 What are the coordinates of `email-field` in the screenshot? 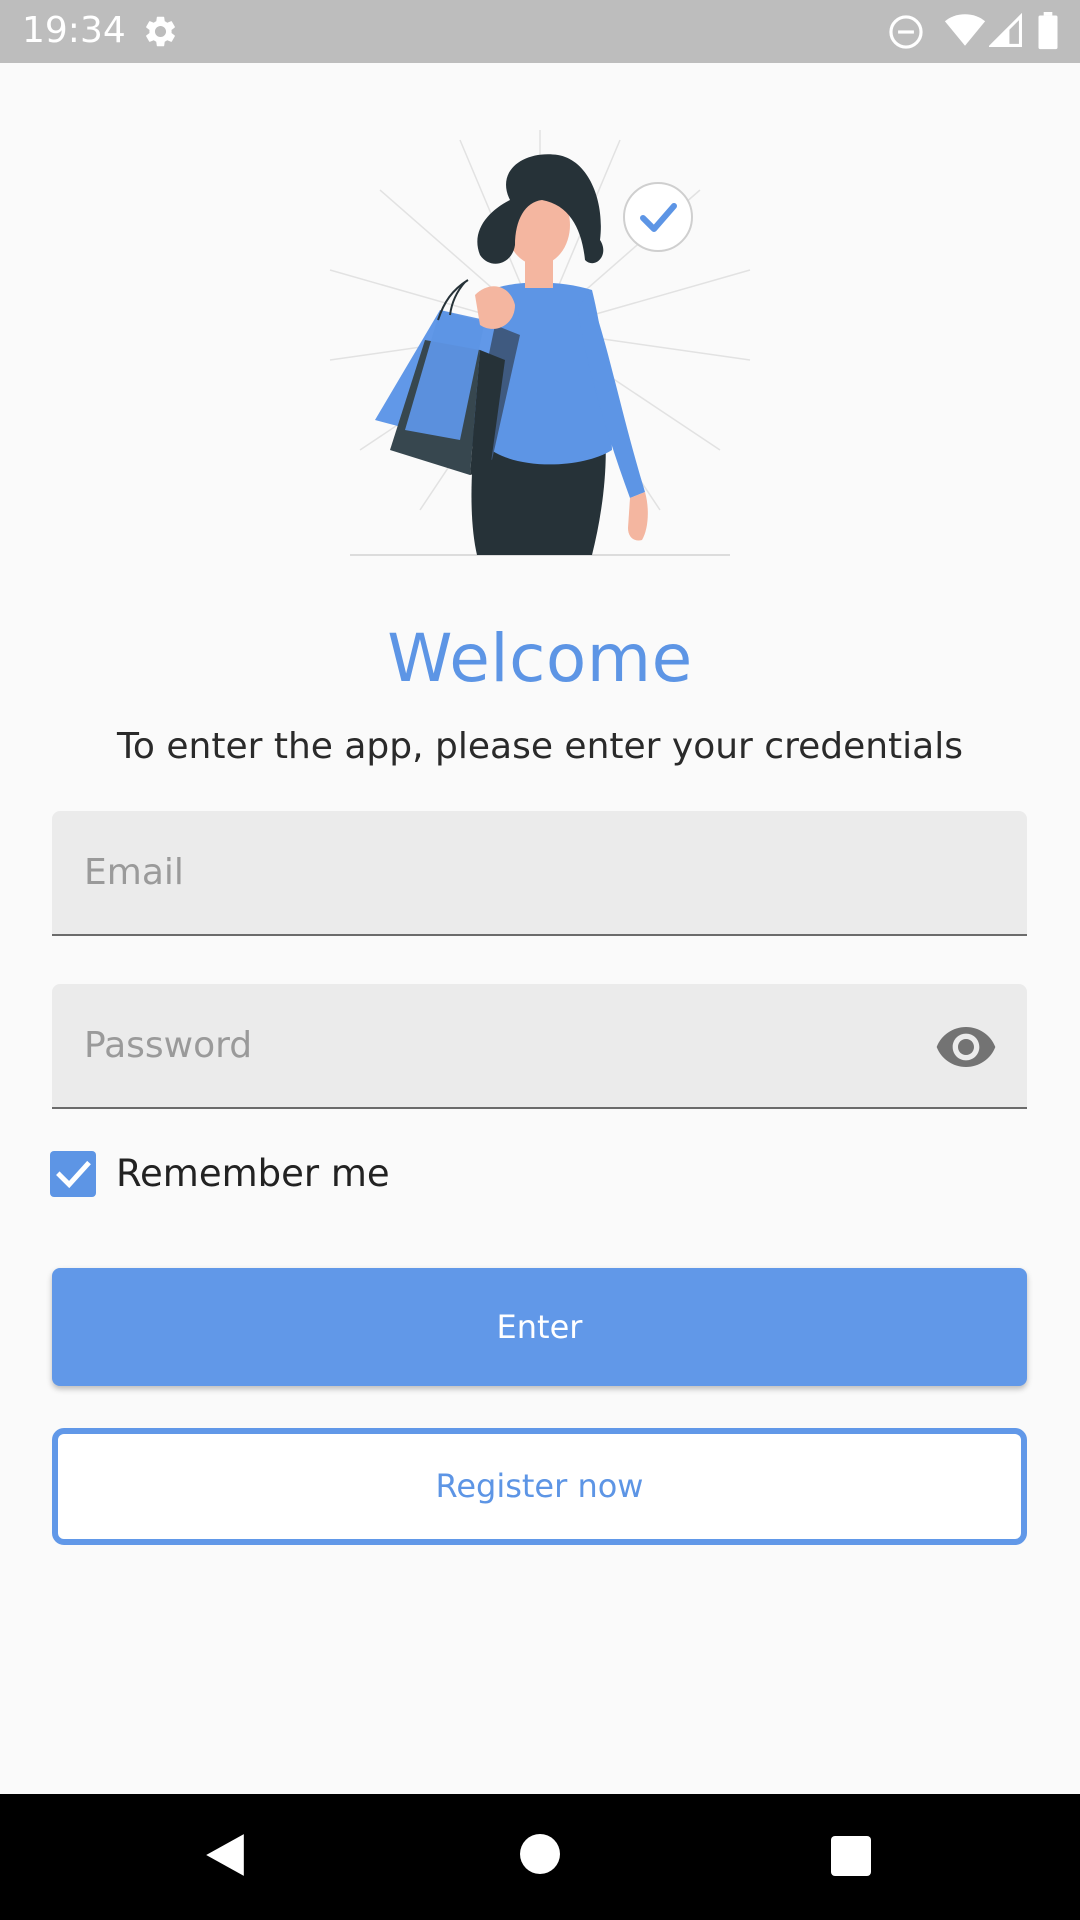 It's located at (539, 873).